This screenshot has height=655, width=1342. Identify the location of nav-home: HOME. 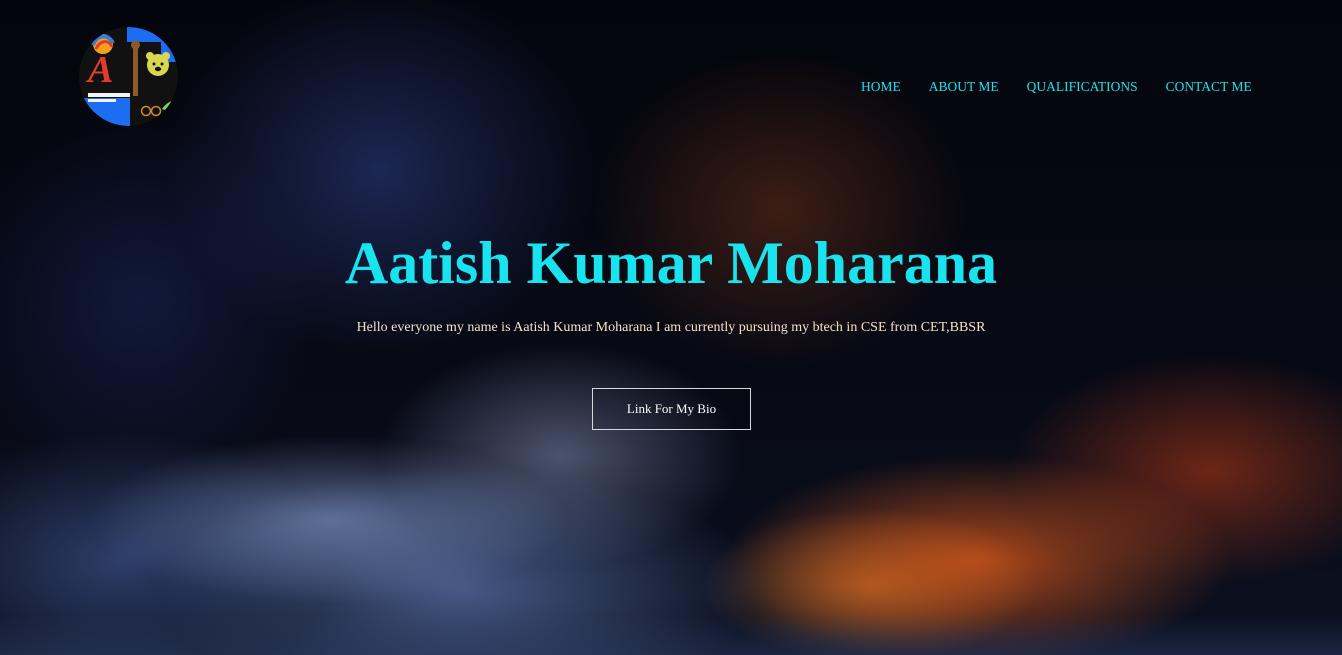
(881, 87).